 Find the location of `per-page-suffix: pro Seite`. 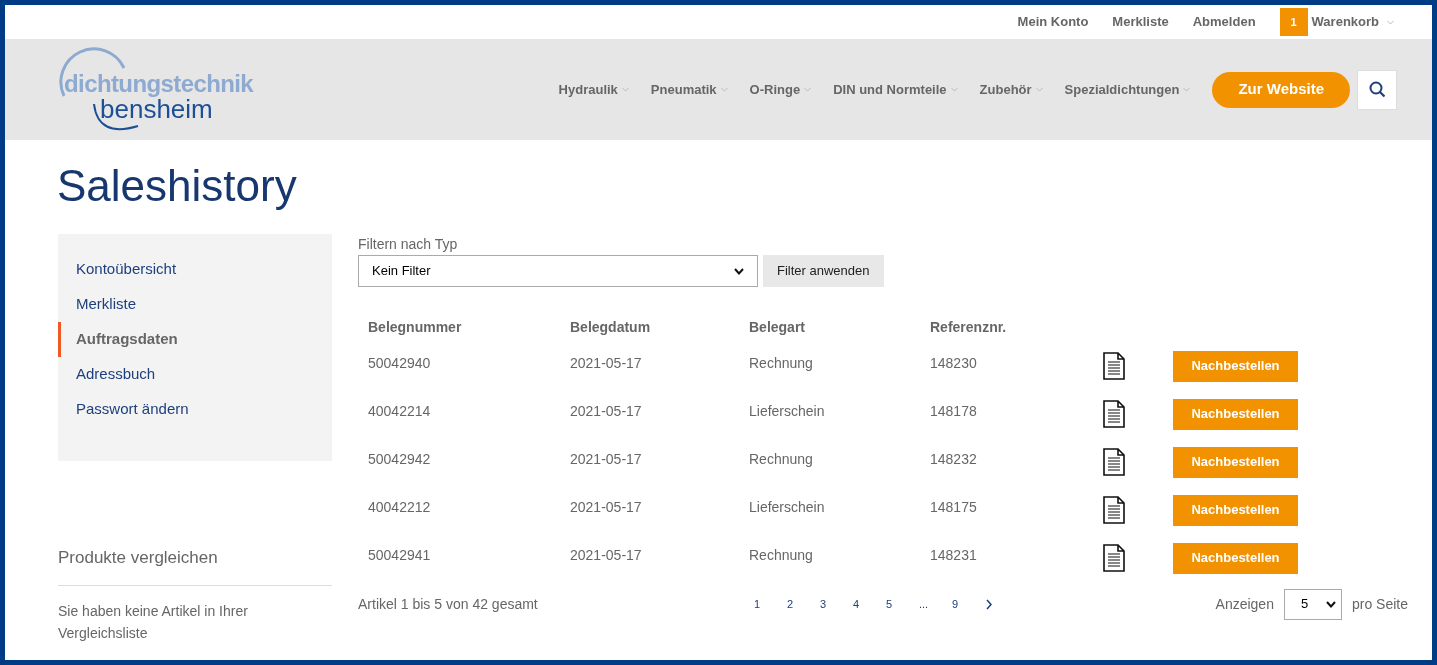

per-page-suffix: pro Seite is located at coordinates (1379, 604).